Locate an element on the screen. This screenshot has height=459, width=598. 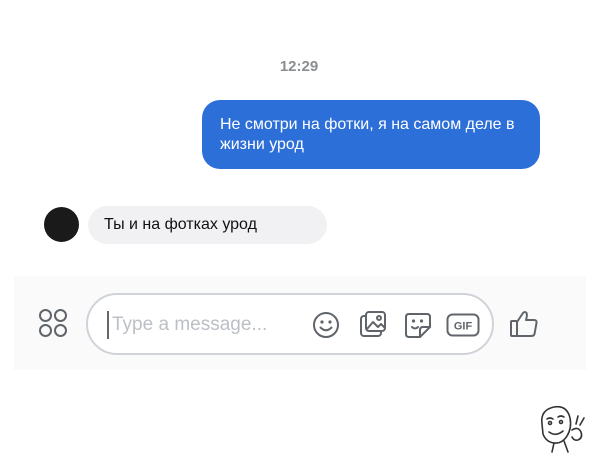
apps-grid-icon is located at coordinates (53, 323).